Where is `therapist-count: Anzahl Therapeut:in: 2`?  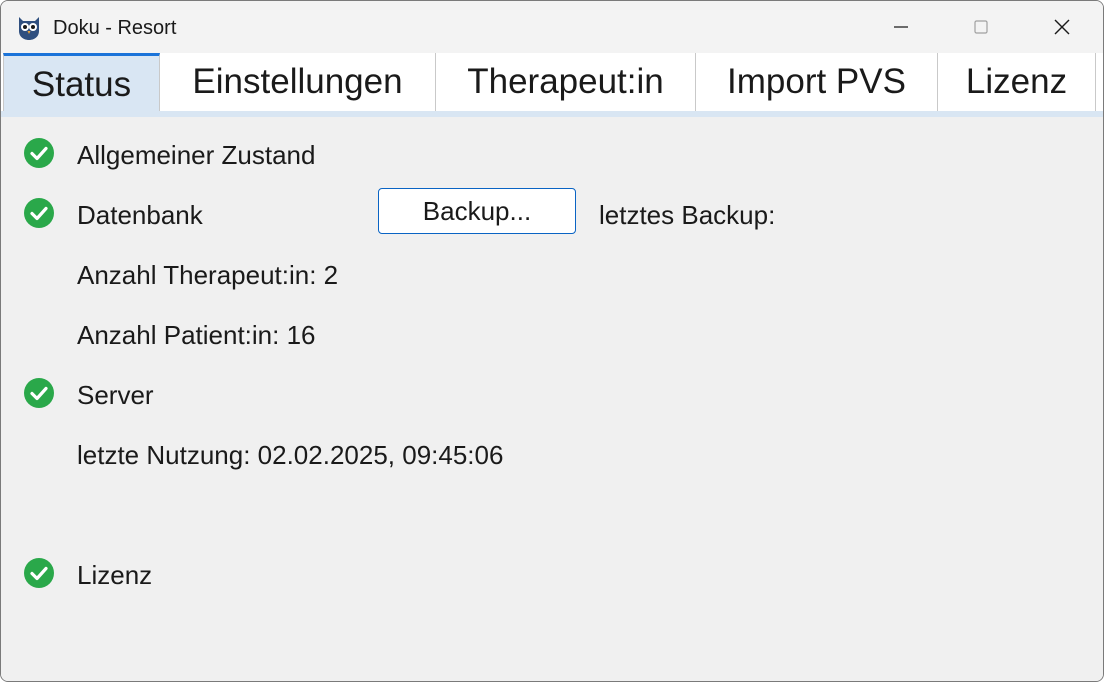 therapist-count: Anzahl Therapeut:in: 2 is located at coordinates (208, 275).